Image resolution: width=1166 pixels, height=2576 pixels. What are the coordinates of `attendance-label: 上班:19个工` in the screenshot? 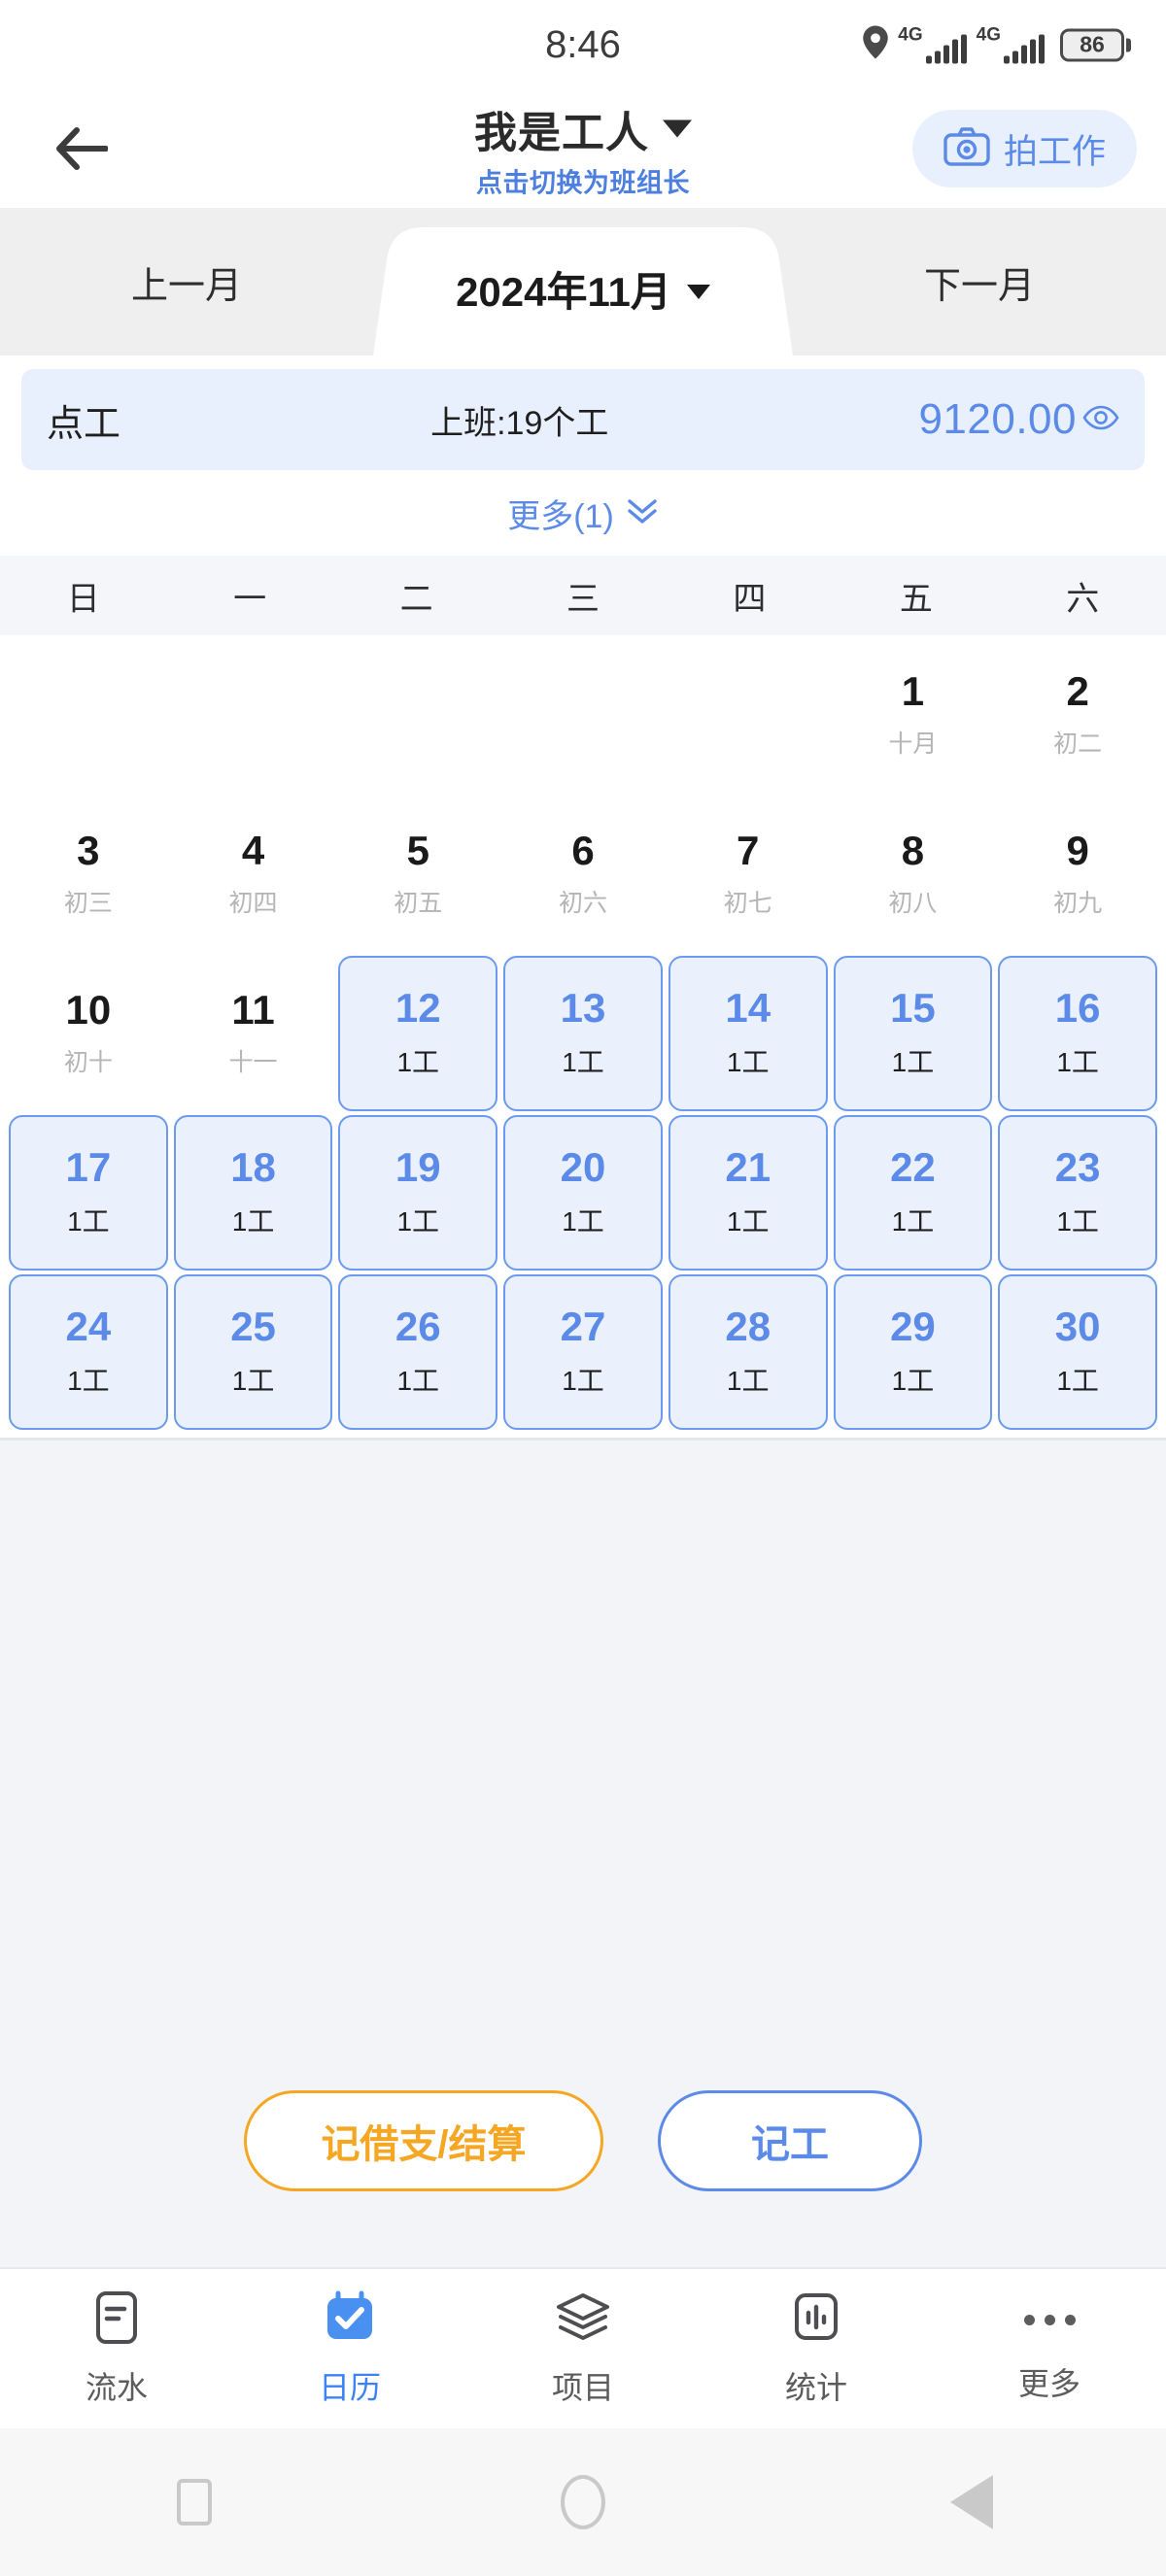 It's located at (519, 423).